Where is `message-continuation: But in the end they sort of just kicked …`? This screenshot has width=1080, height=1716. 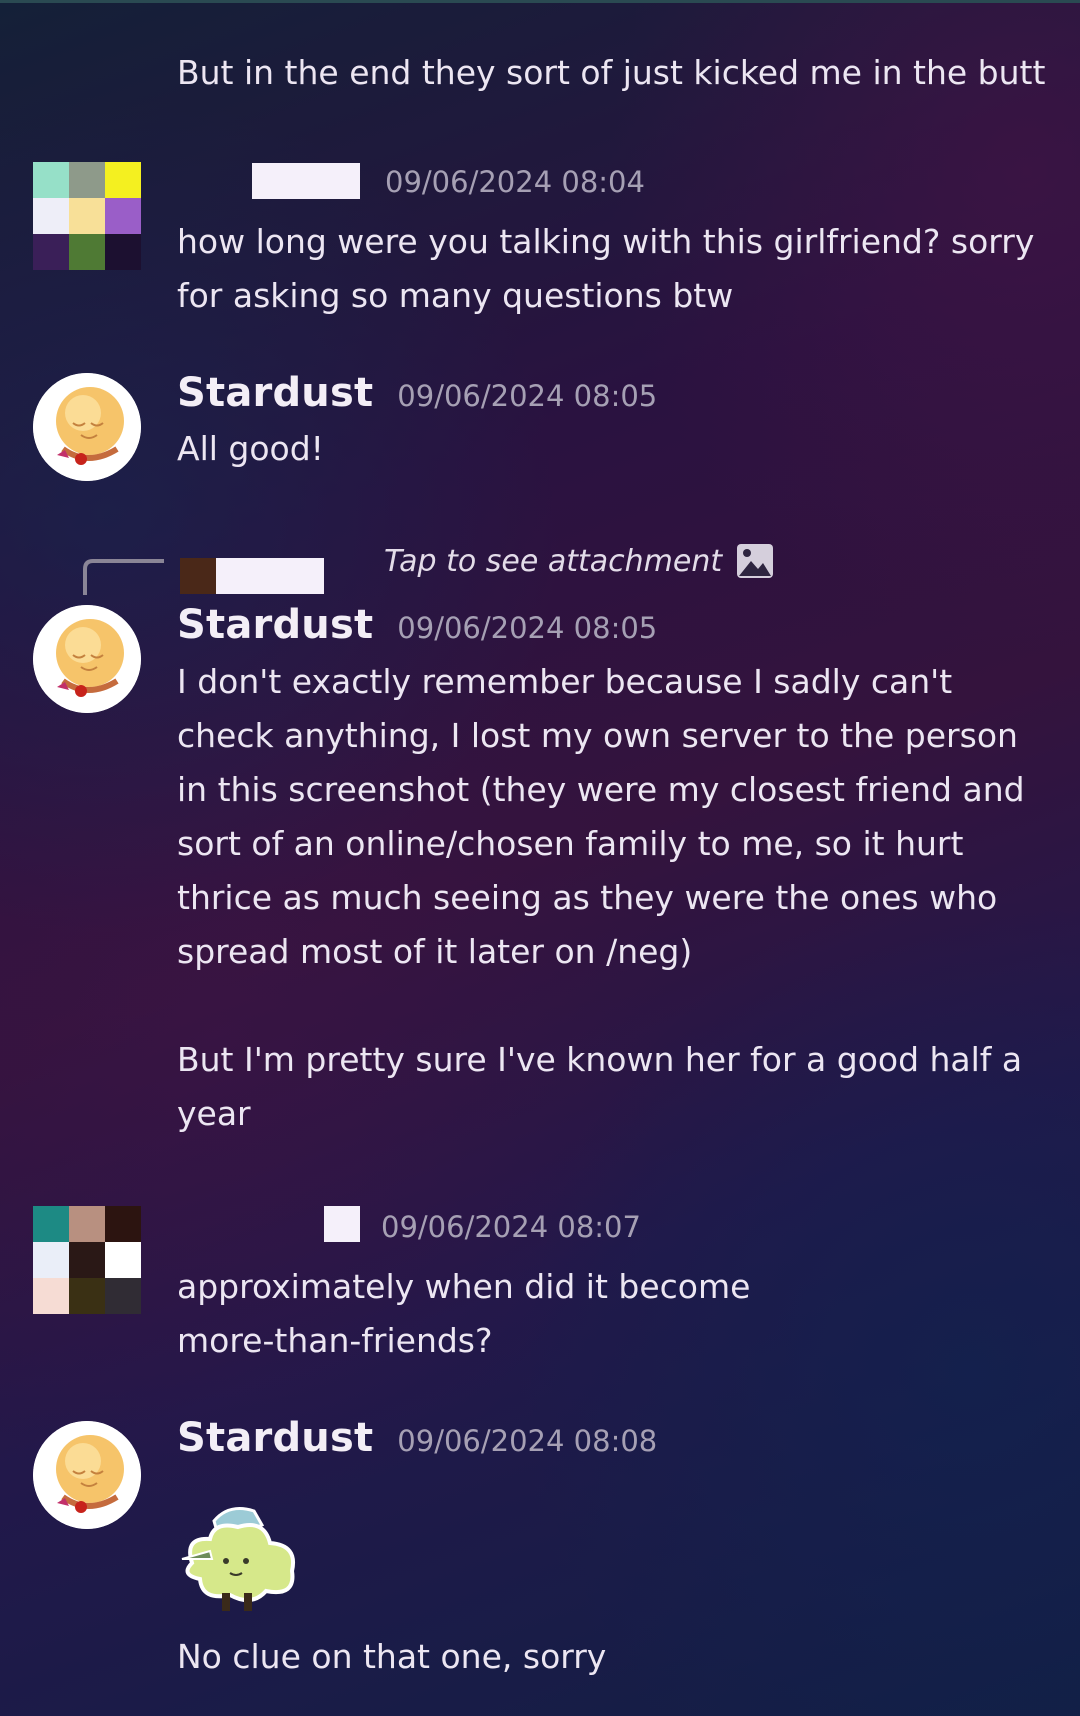 message-continuation: But in the end they sort of just kicked … is located at coordinates (540, 75).